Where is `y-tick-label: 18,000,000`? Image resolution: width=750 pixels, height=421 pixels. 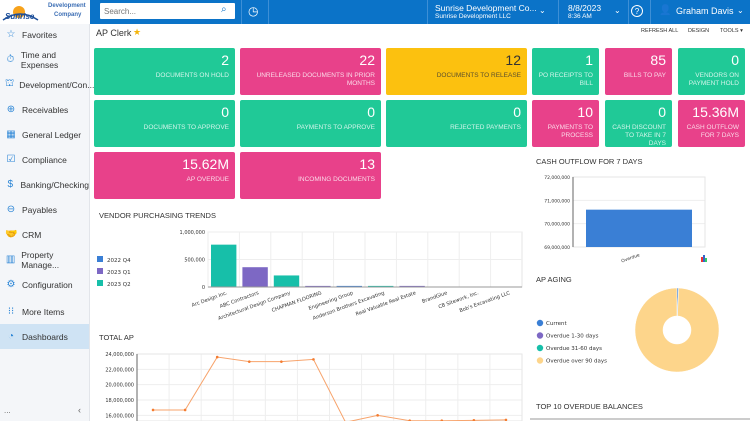 y-tick-label: 18,000,000 is located at coordinates (119, 401).